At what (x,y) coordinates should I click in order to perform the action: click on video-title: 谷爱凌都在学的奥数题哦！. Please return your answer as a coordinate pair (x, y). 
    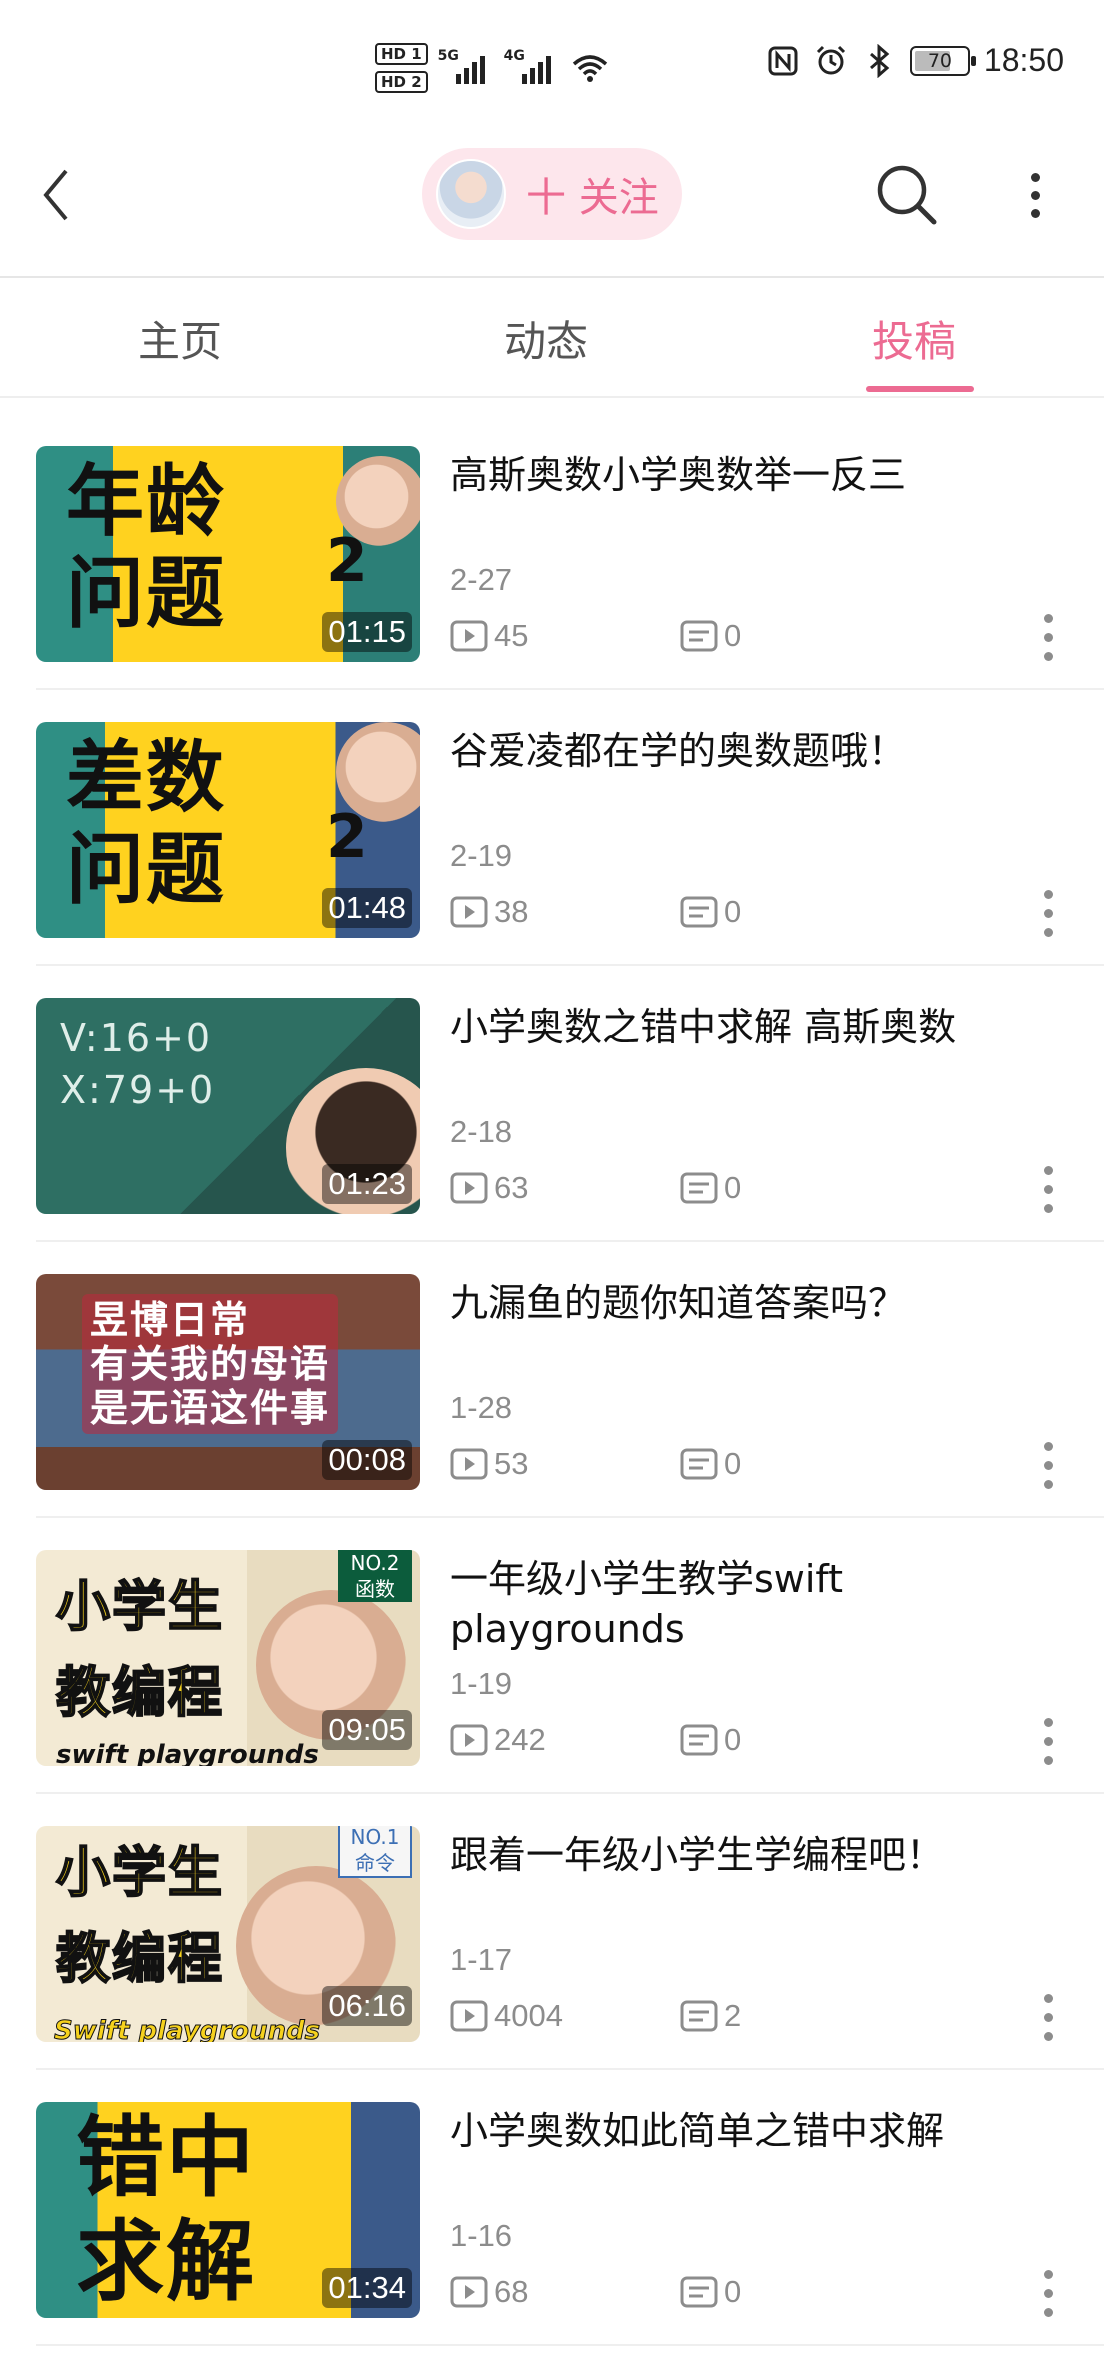
    Looking at the image, I should click on (730, 751).